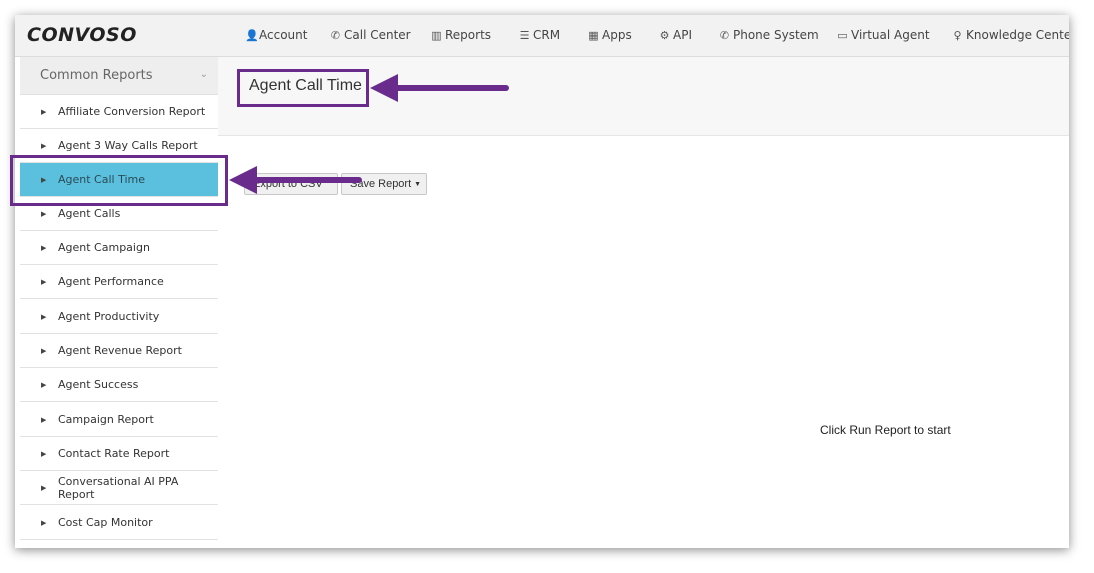  Describe the element at coordinates (468, 35) in the screenshot. I see `nav-label: Reports` at that location.